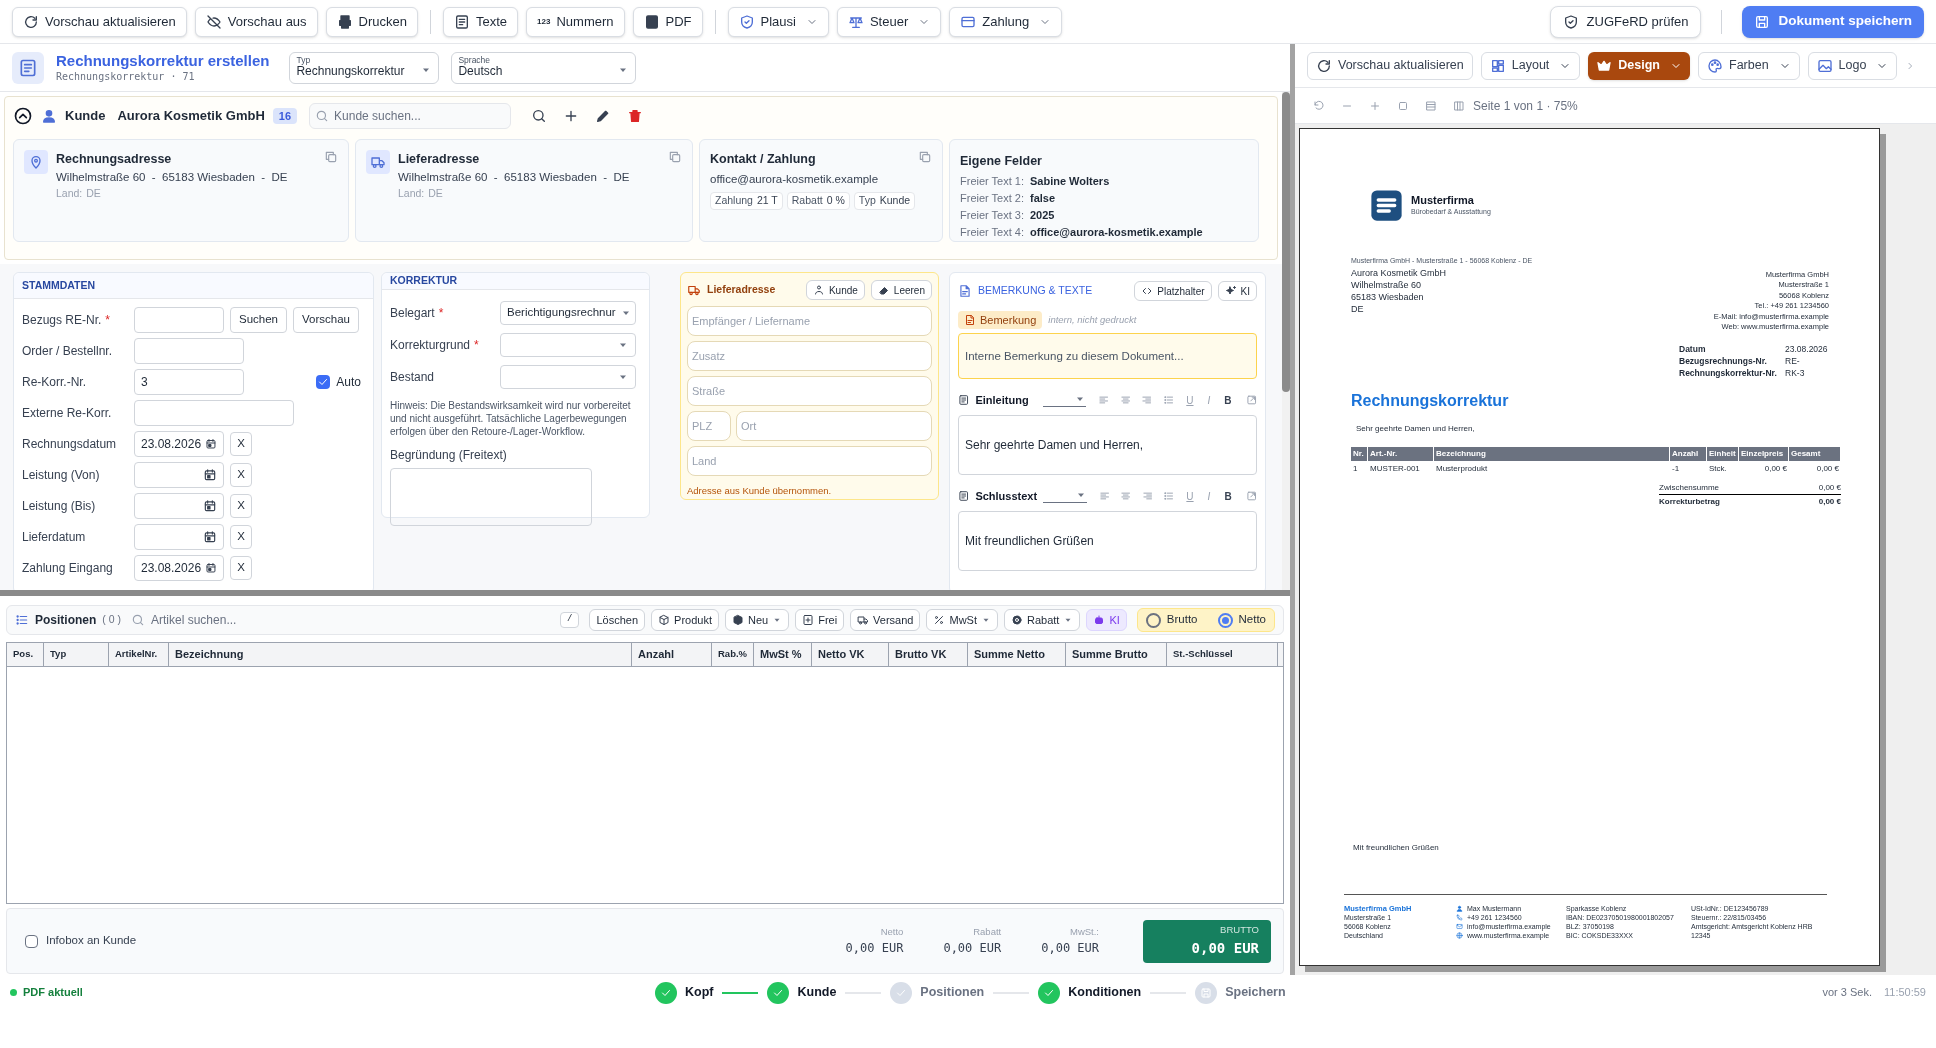  I want to click on undo-icon, so click(1319, 105).